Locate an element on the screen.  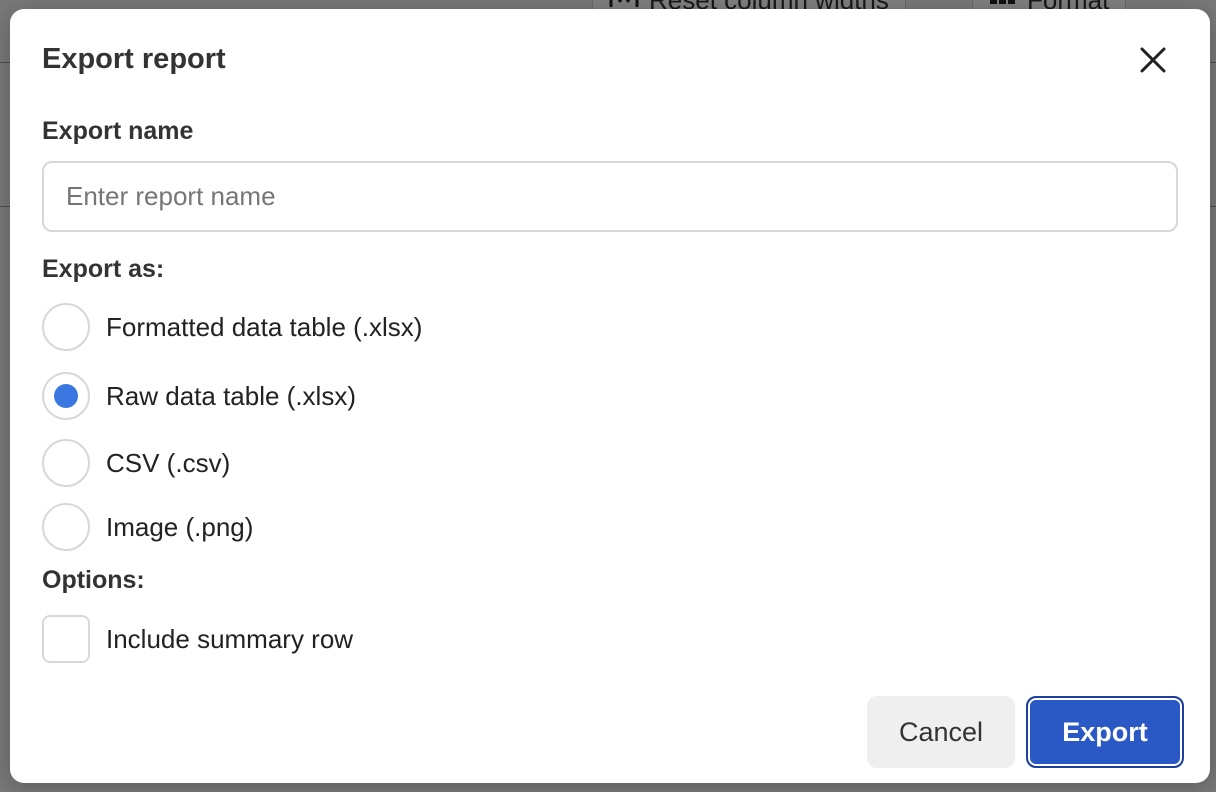
format-option-formatted-xlsx: Formatted data table (.xlsx) is located at coordinates (232, 327).